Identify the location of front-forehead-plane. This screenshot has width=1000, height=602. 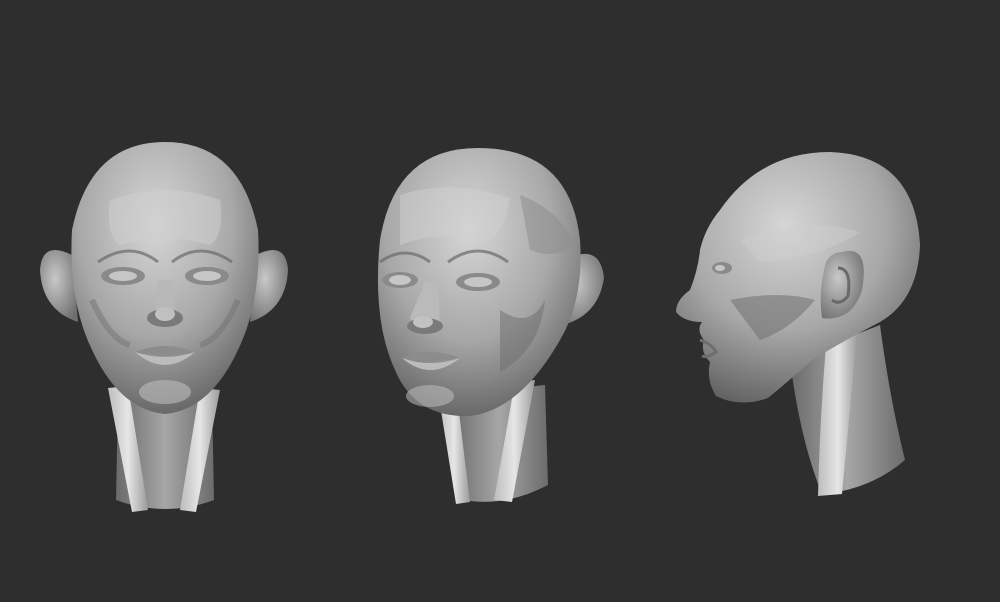
(165, 217).